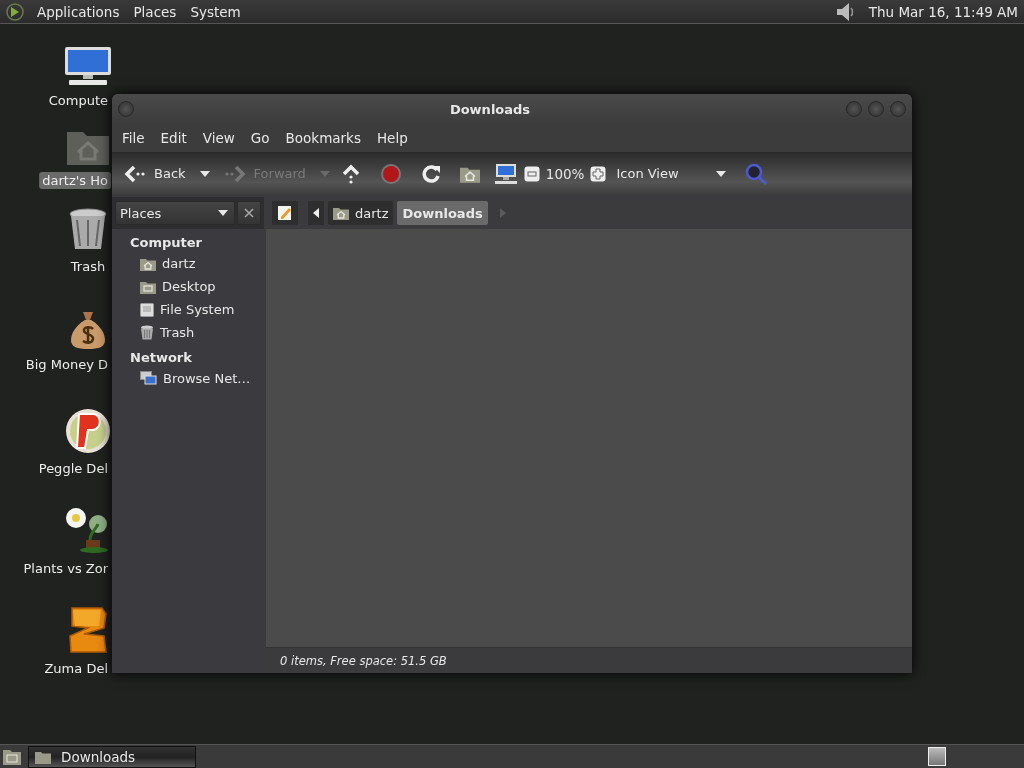  What do you see at coordinates (392, 138) in the screenshot?
I see `menu-item: Help` at bounding box center [392, 138].